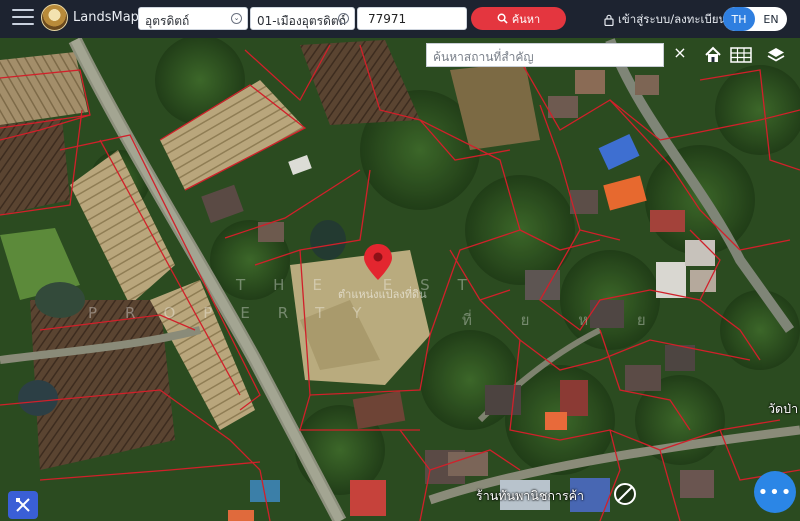 This screenshot has width=800, height=521. Describe the element at coordinates (771, 19) in the screenshot. I see `lang-en-button: EN` at that location.